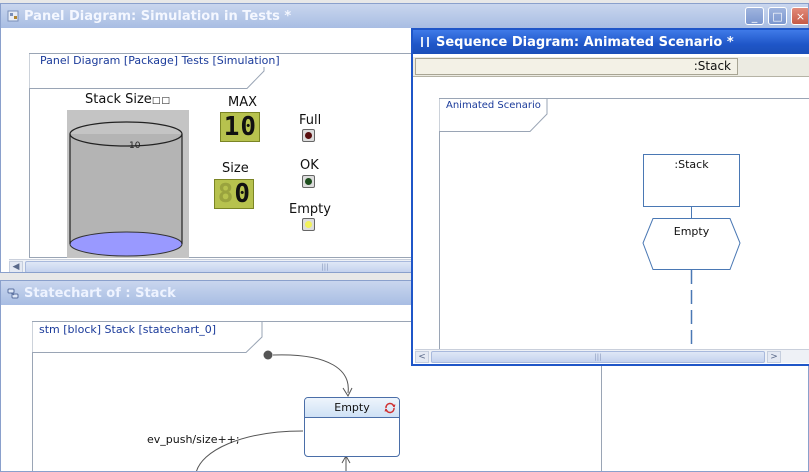  What do you see at coordinates (309, 165) in the screenshot?
I see `indicator-ok-label: OK` at bounding box center [309, 165].